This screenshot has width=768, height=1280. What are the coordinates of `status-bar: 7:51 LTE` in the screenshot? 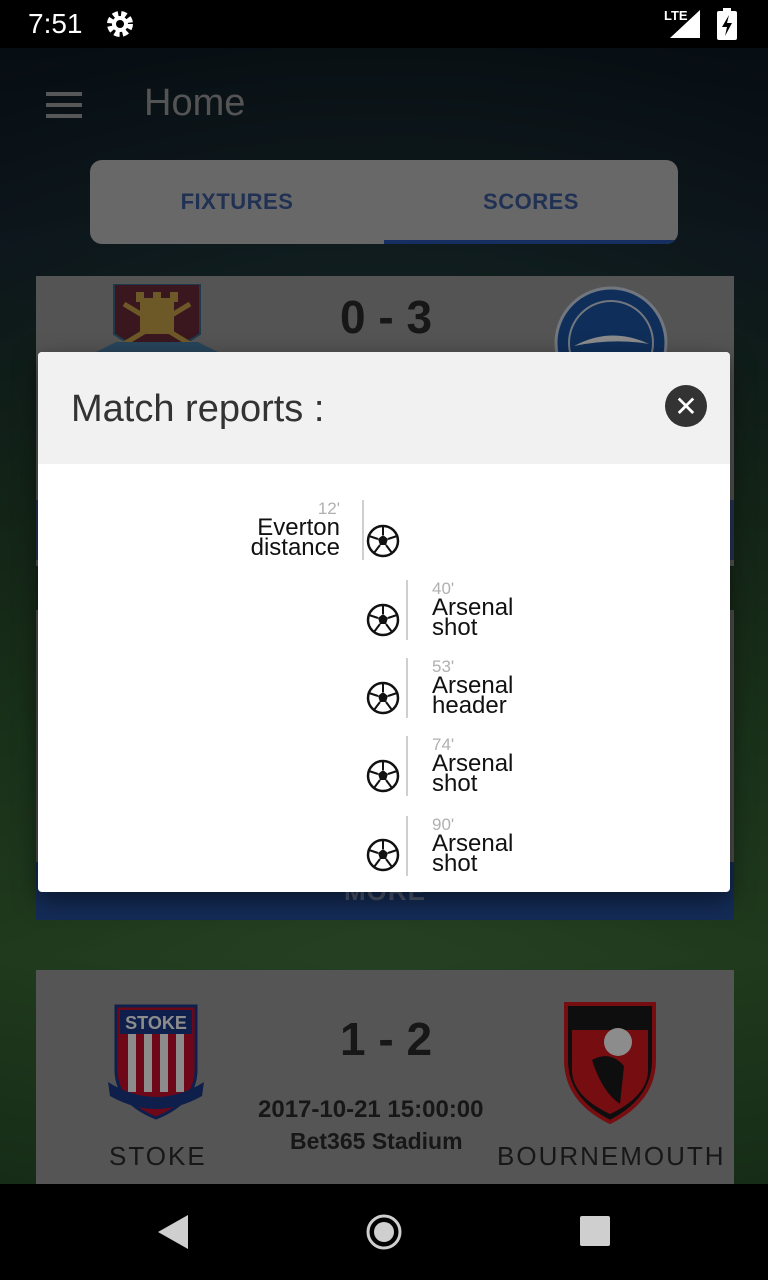 It's located at (384, 24).